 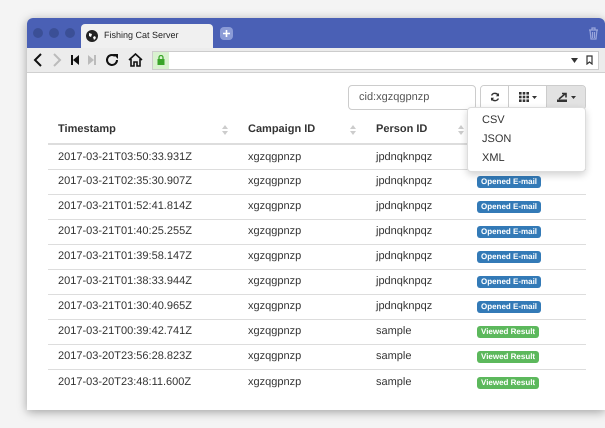 I want to click on table-cell: 2017-03-21T03:50:33.931Z, so click(x=143, y=156).